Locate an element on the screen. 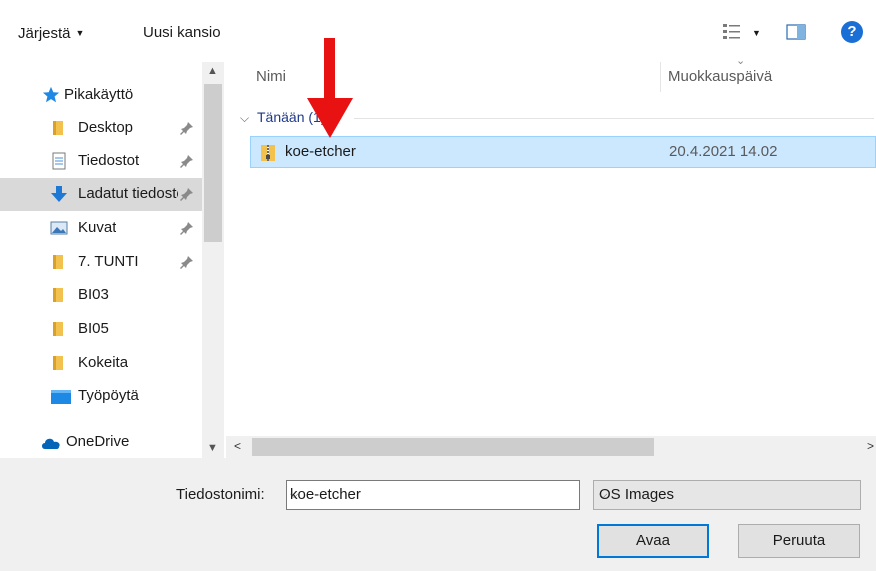 The height and width of the screenshot is (571, 876). pictures-icon is located at coordinates (59, 228).